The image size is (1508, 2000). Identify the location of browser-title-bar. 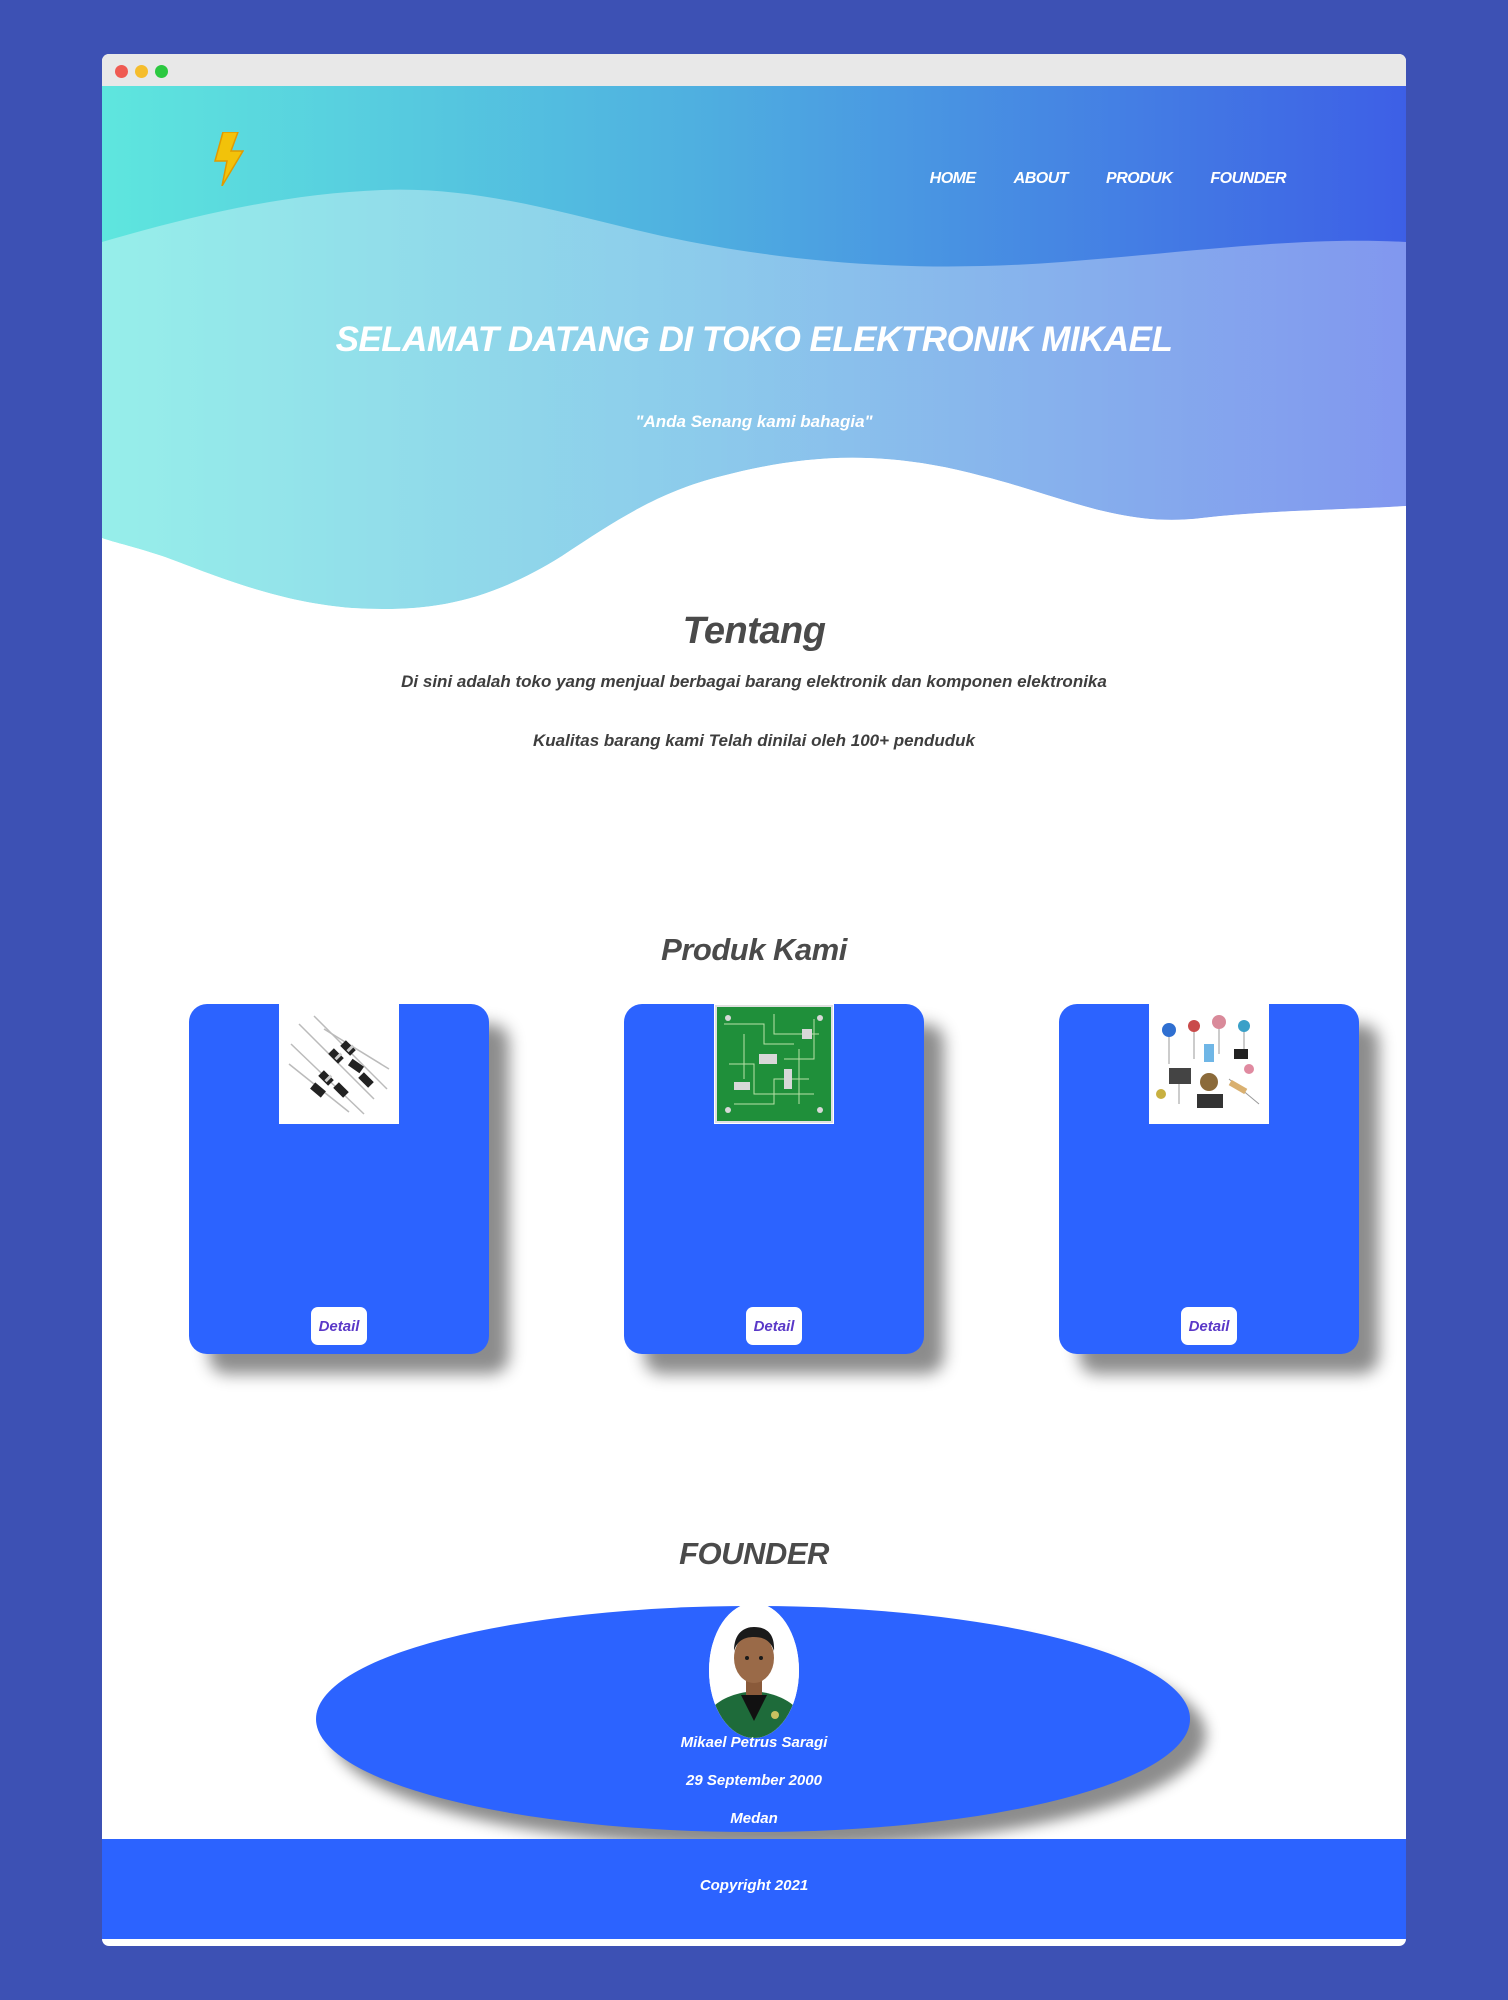
(754, 70).